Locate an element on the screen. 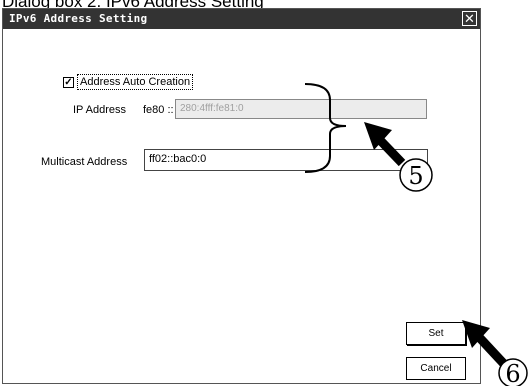 This screenshot has width=529, height=386. multicast-address-label: Multicast Address is located at coordinates (84, 162).